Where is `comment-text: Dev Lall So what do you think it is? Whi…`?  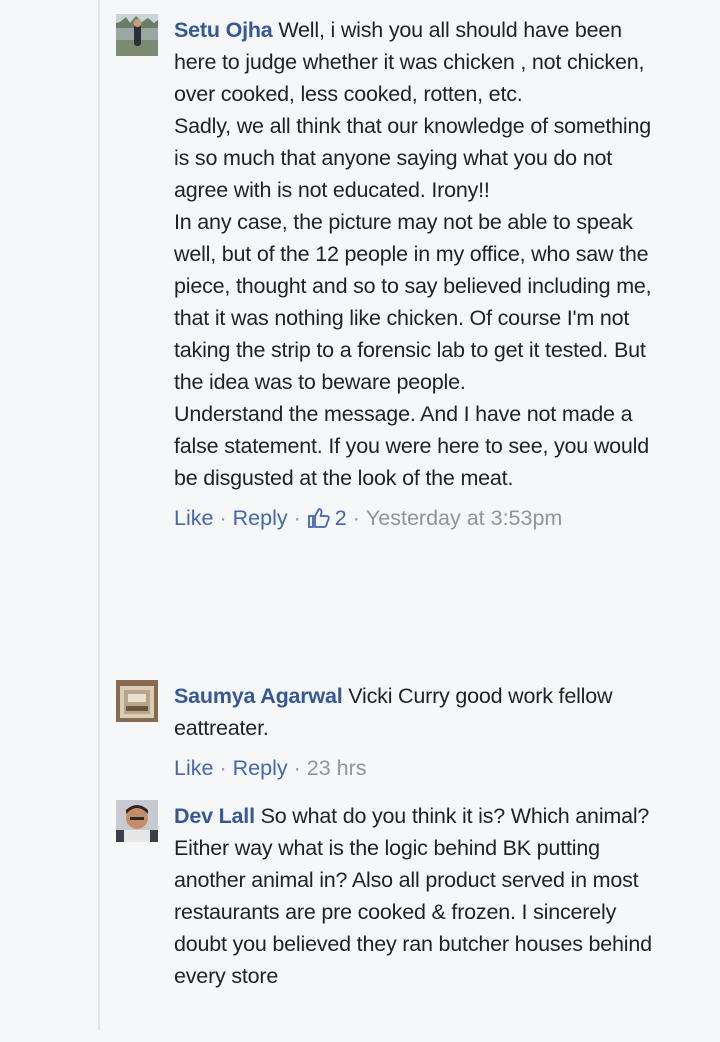 comment-text: Dev Lall So what do you think it is? Whi… is located at coordinates (419, 896).